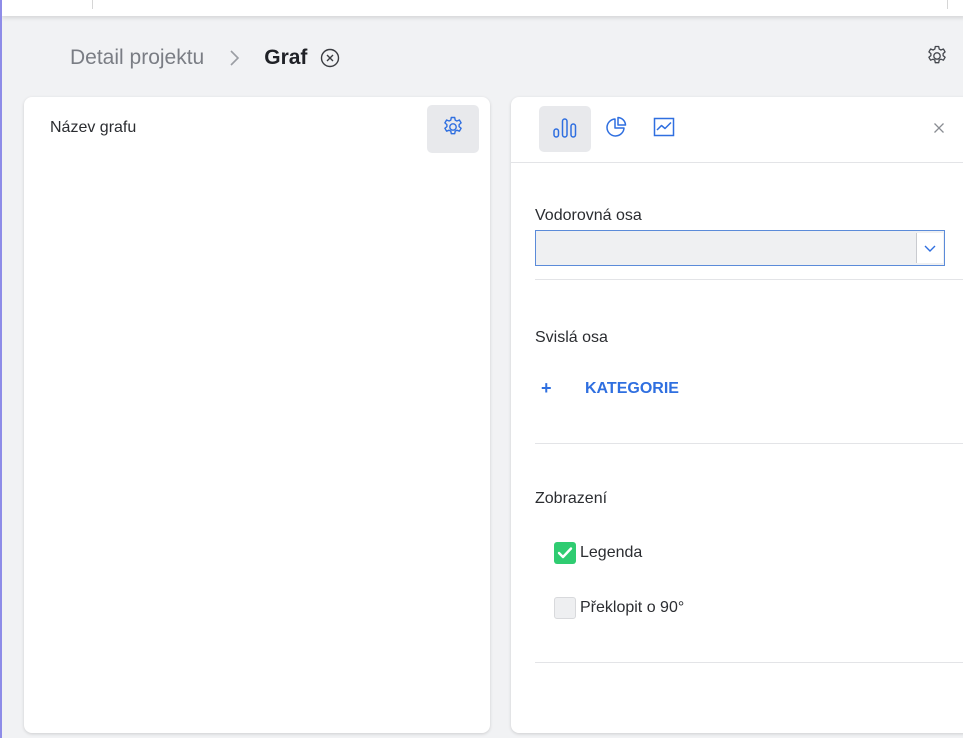 The image size is (963, 738). I want to click on tab-bar-chart, so click(565, 129).